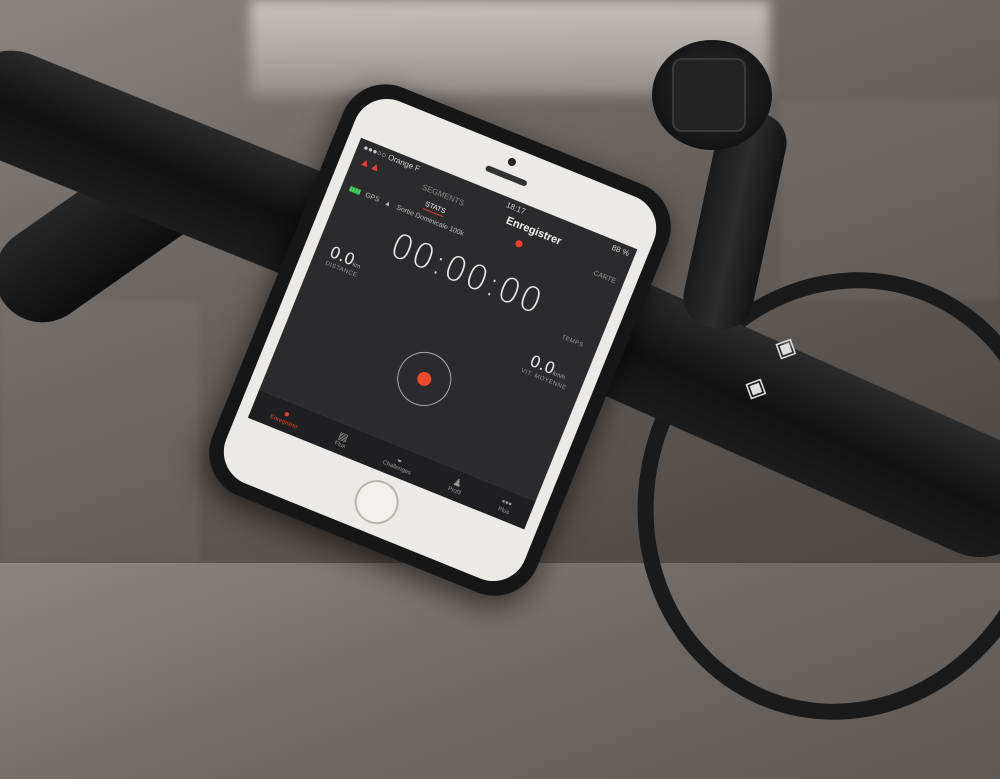 The image size is (1000, 779). I want to click on tabbar-item-enregistrer: ● Enregistrer, so click(286, 416).